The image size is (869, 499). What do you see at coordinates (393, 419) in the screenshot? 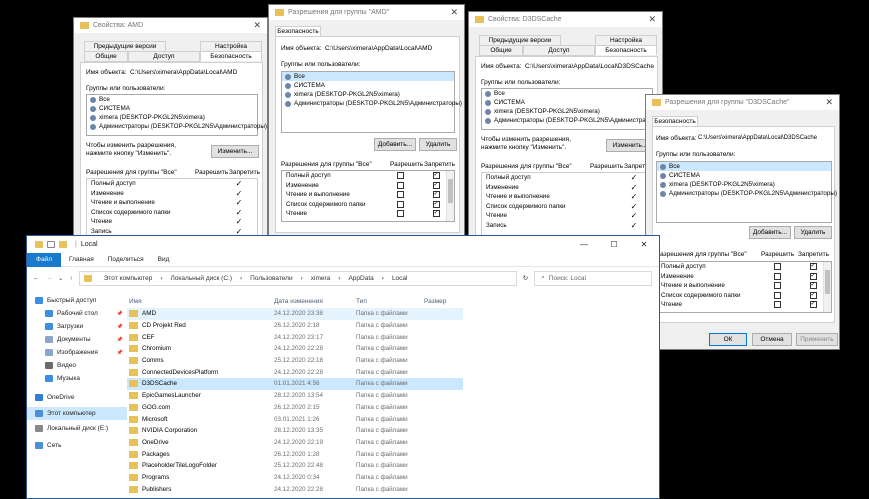
I see `table-row: Microsoft 03.01.2021 1:26 Папка с файлами` at bounding box center [393, 419].